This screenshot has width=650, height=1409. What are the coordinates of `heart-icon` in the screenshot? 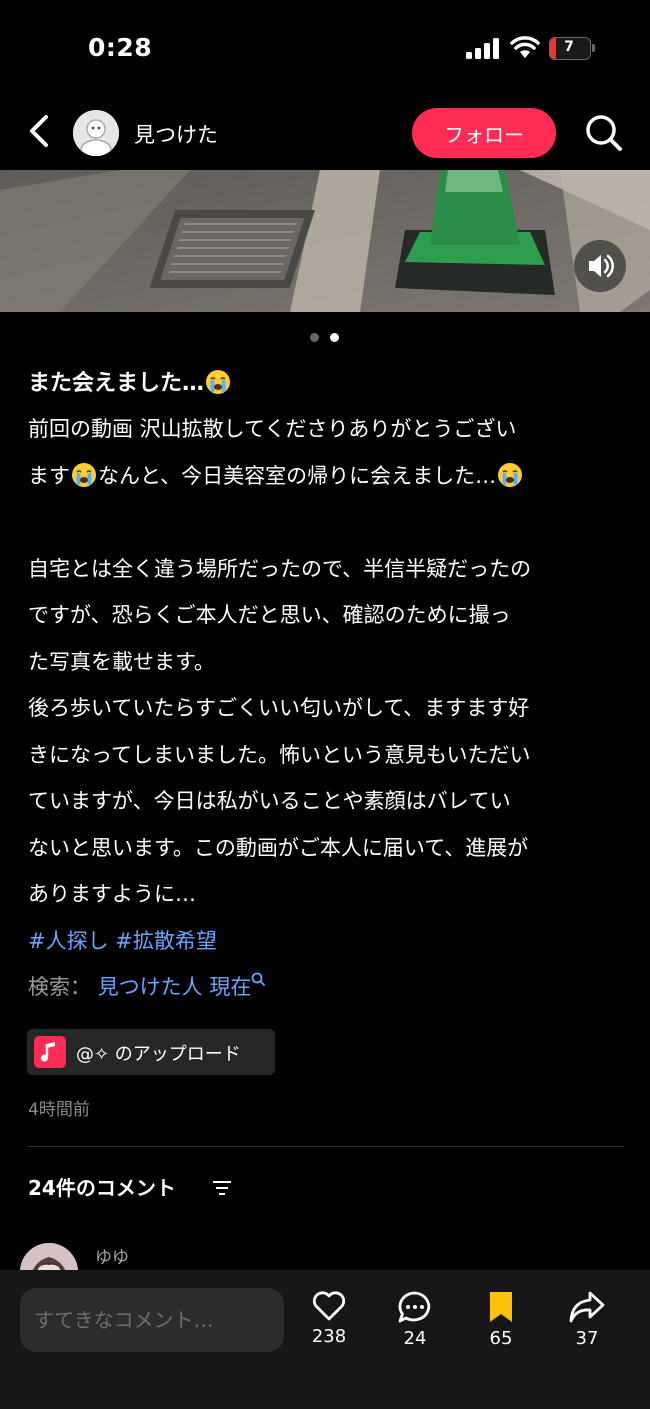 It's located at (329, 1306).